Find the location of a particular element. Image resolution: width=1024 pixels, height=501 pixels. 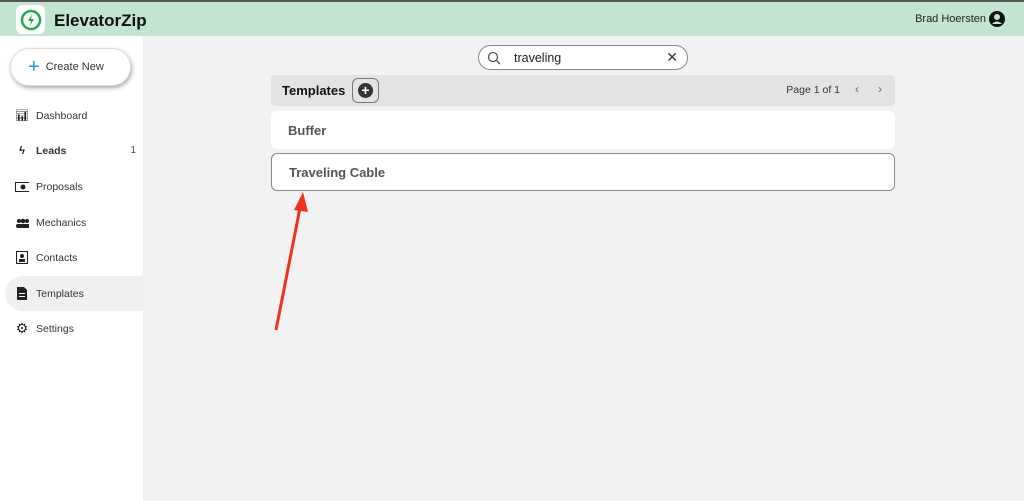

sidebar-item-label: Settings is located at coordinates (55, 328).